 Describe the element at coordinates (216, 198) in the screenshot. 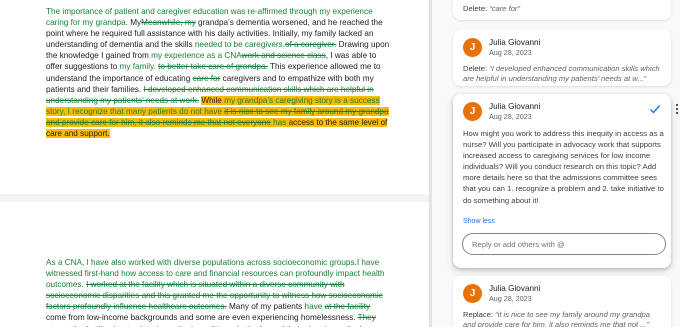

I see `page-break` at that location.